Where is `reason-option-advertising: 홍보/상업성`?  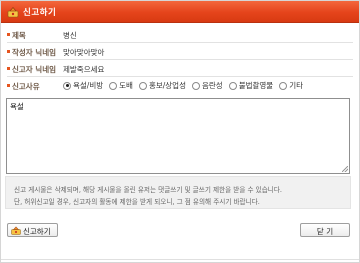
reason-option-advertising: 홍보/상업성 is located at coordinates (162, 85).